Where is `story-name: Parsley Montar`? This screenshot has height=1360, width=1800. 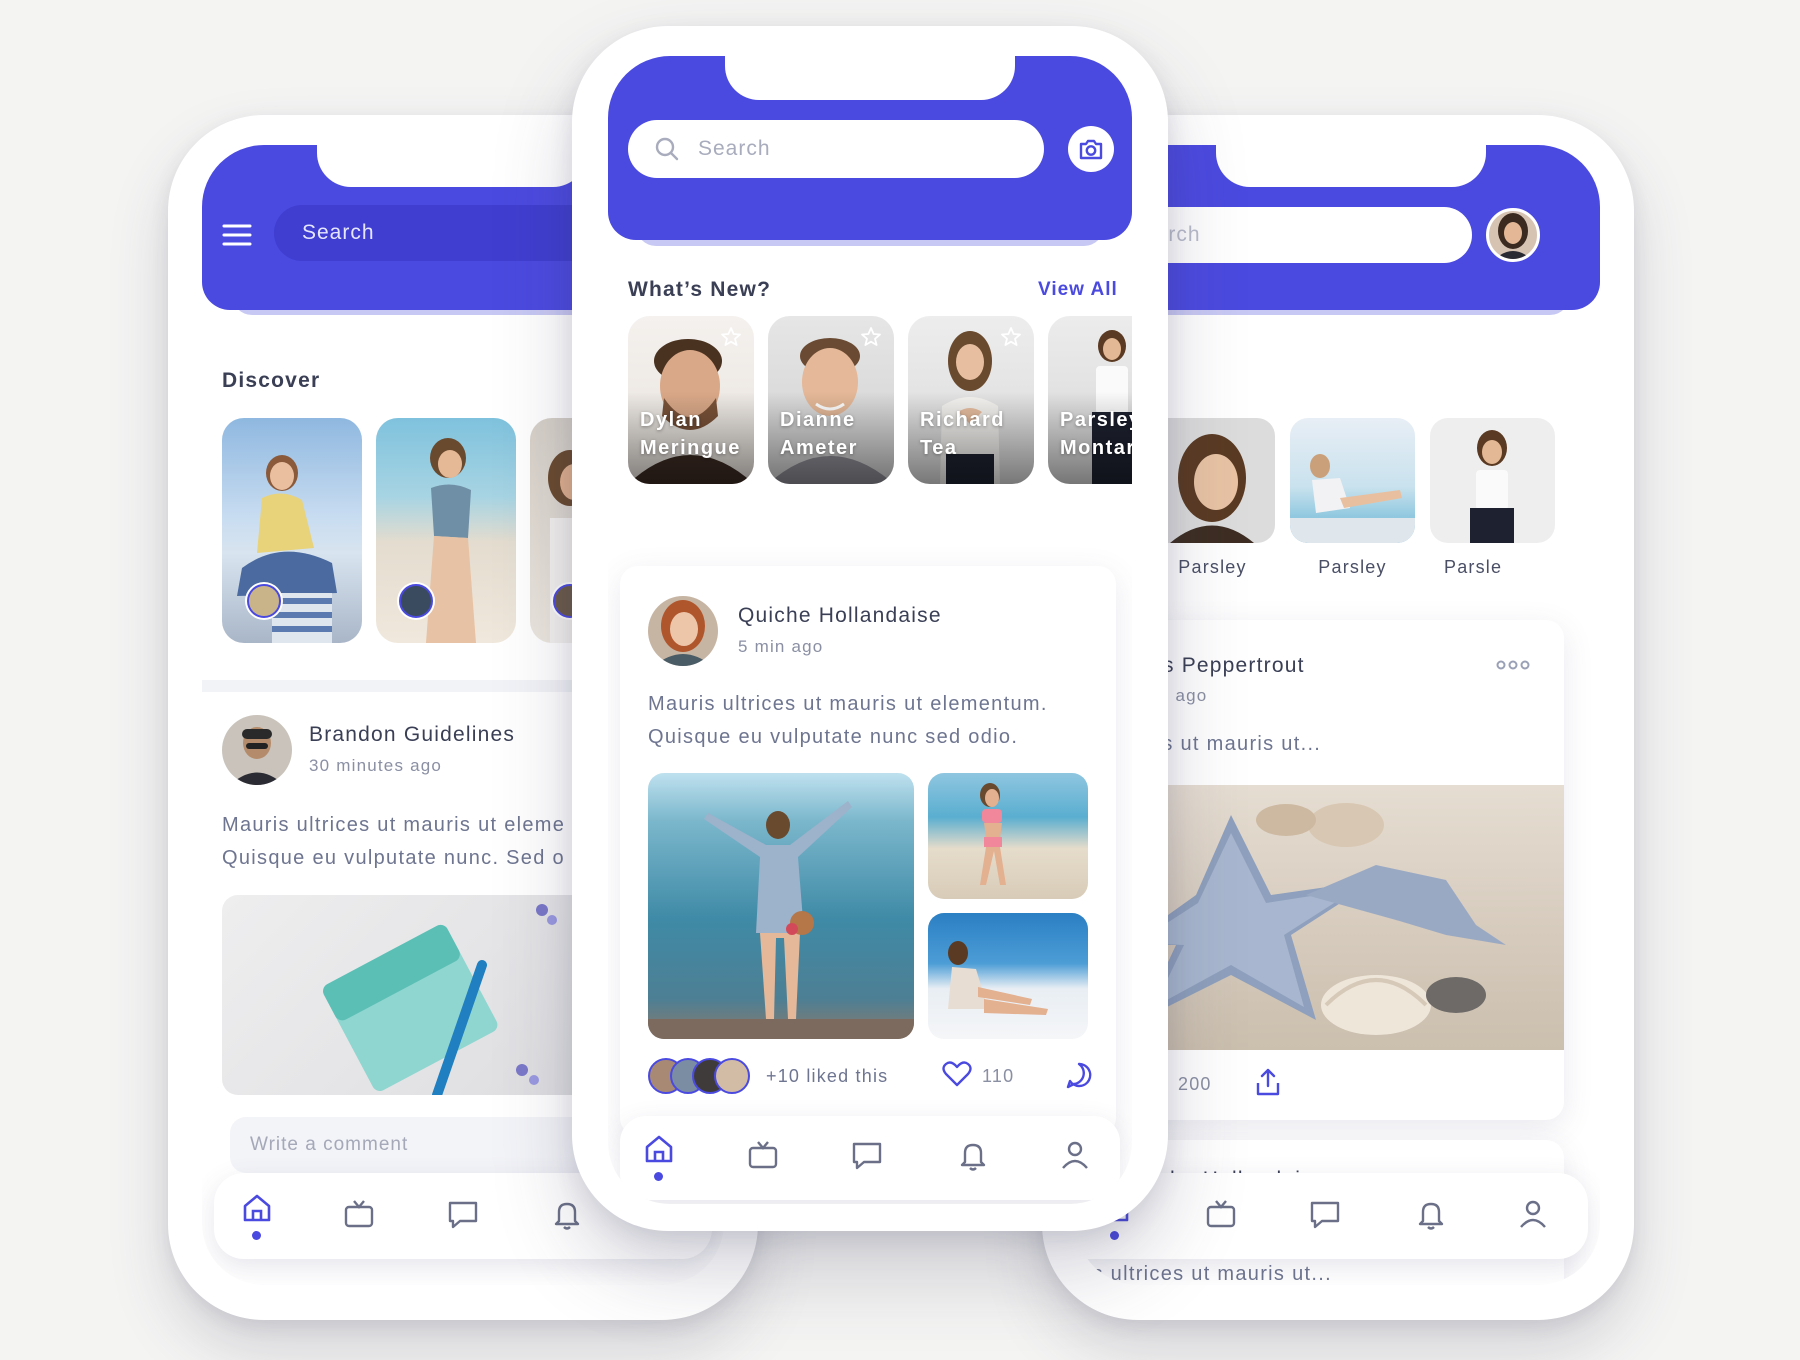
story-name: Parsley Montar is located at coordinates (1096, 434).